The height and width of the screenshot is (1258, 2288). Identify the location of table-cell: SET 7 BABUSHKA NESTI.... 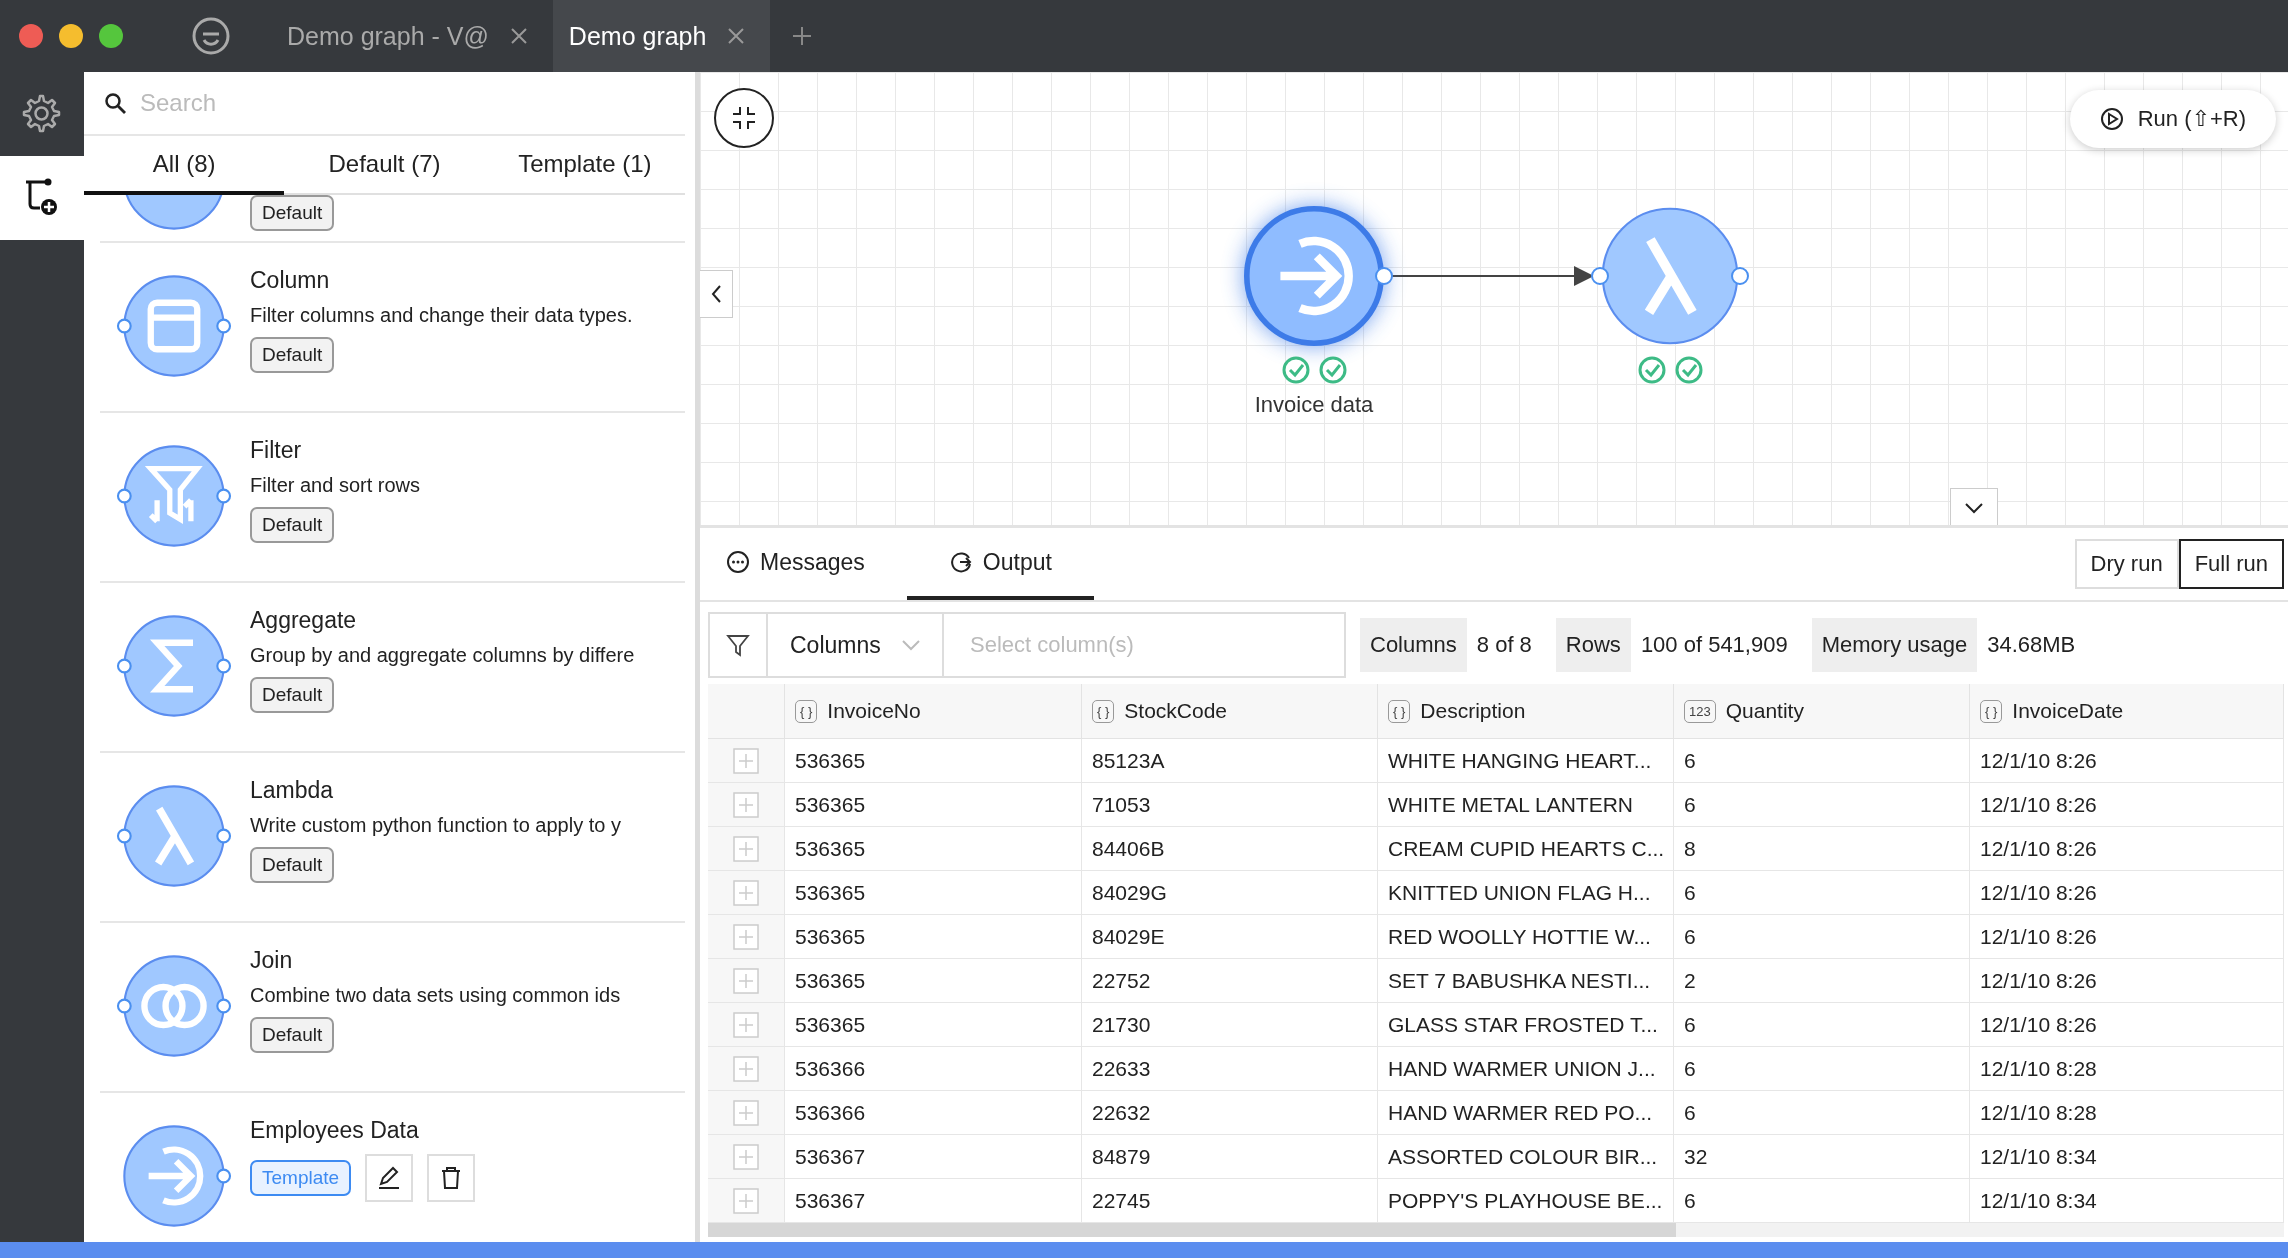
(1526, 981).